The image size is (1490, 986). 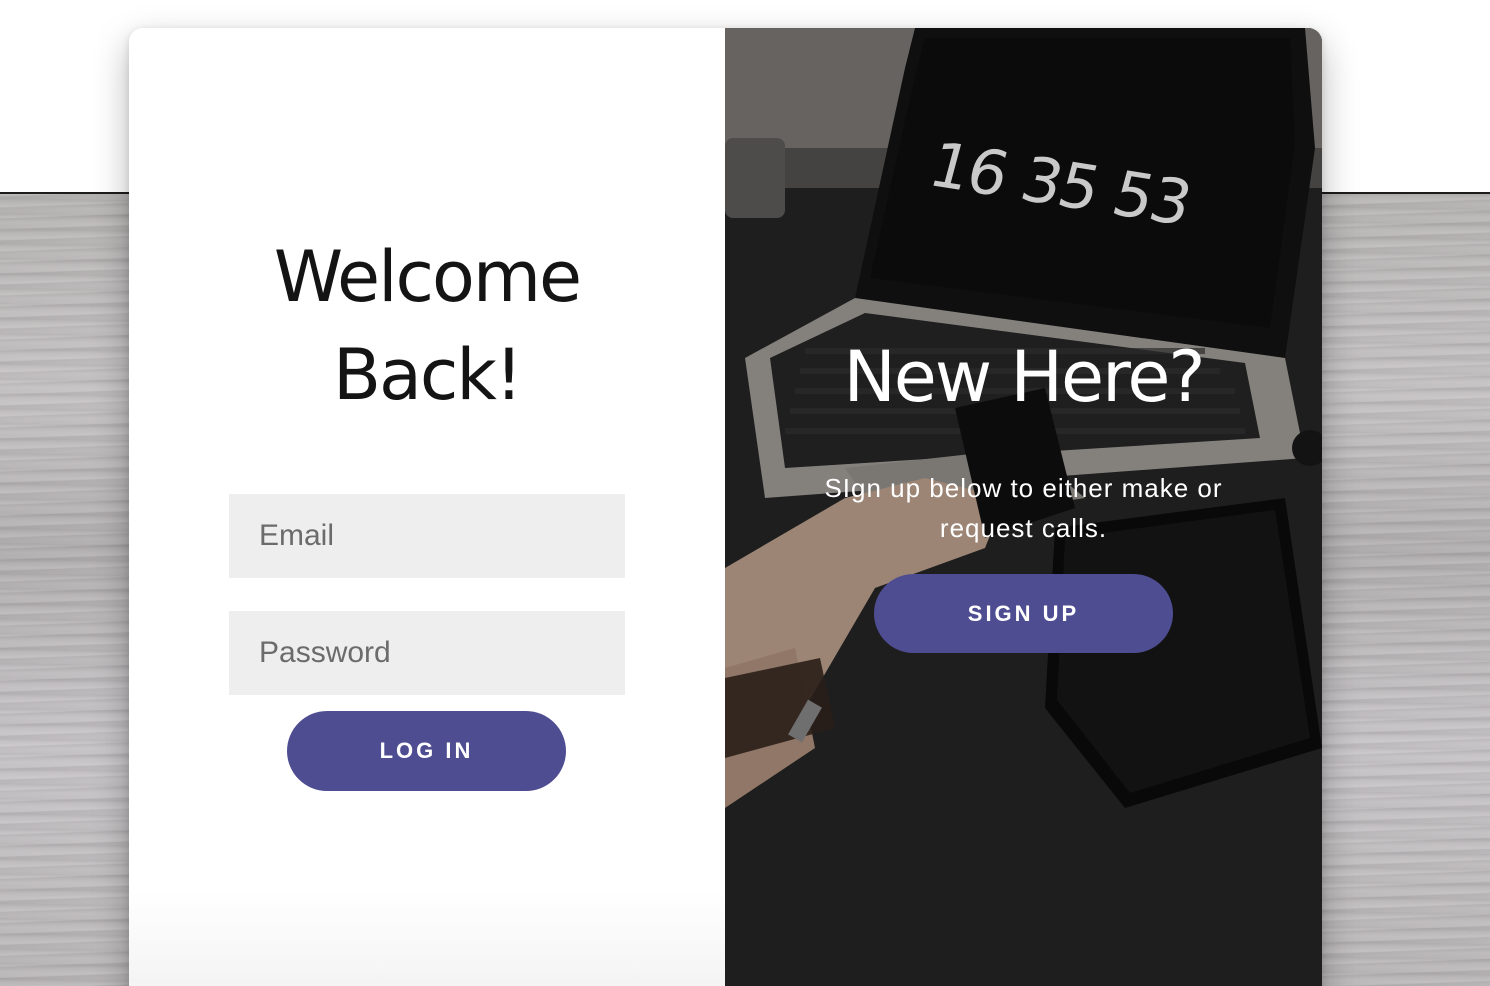 What do you see at coordinates (427, 653) in the screenshot?
I see `password-field` at bounding box center [427, 653].